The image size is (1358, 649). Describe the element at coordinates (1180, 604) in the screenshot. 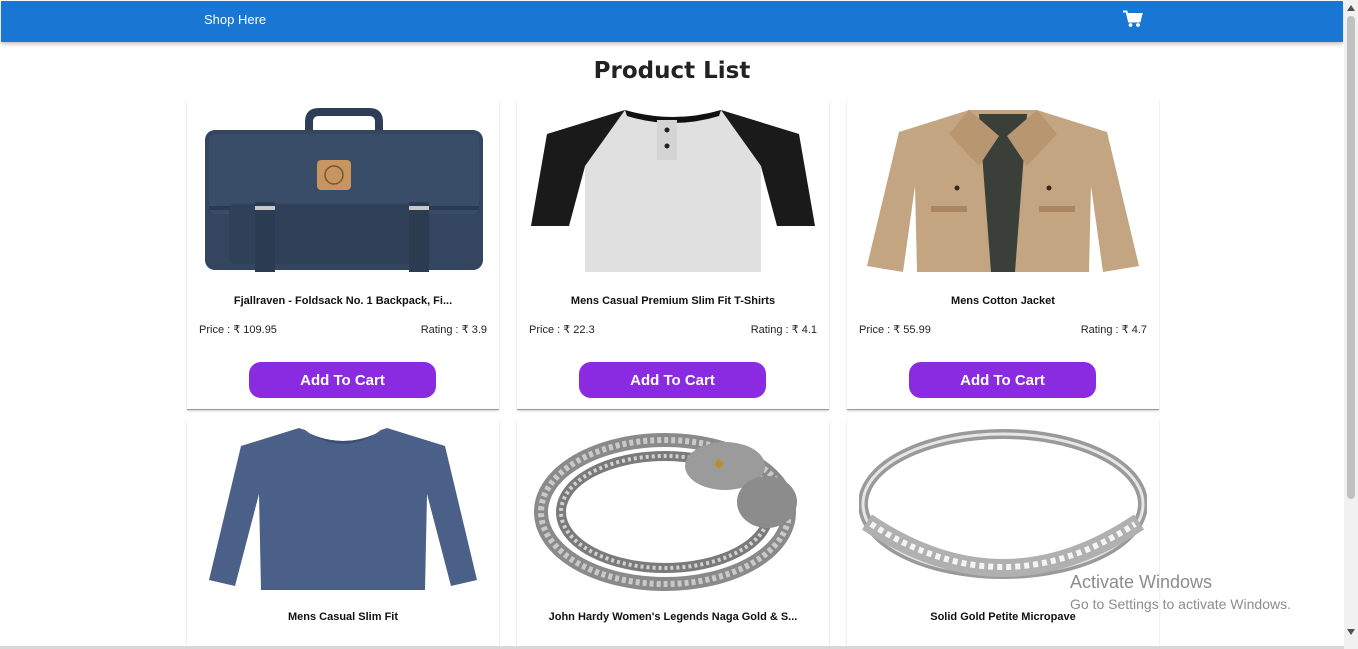

I see `watermark-subtitle: Go to Settings to activate Windows.` at that location.